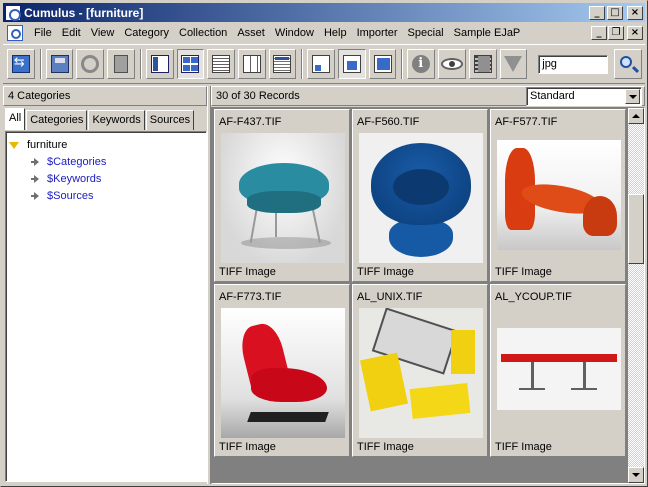 The width and height of the screenshot is (648, 487). I want to click on detail-view-icon, so click(282, 64).